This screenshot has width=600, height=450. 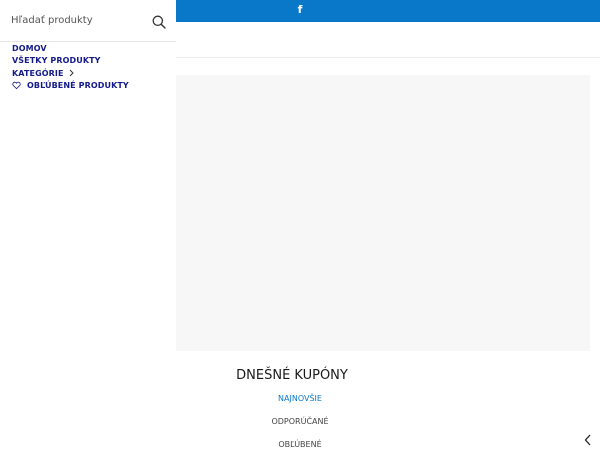 I want to click on chevron-right-icon, so click(x=71, y=73).